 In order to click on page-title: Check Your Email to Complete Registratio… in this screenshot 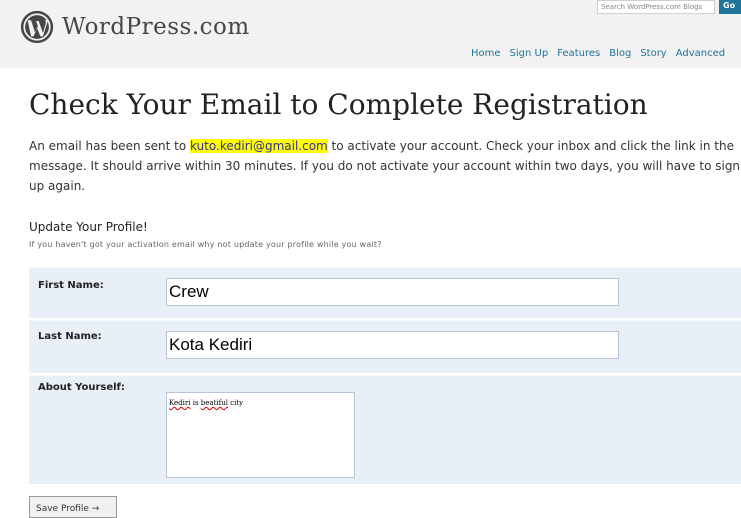, I will do `click(338, 104)`.